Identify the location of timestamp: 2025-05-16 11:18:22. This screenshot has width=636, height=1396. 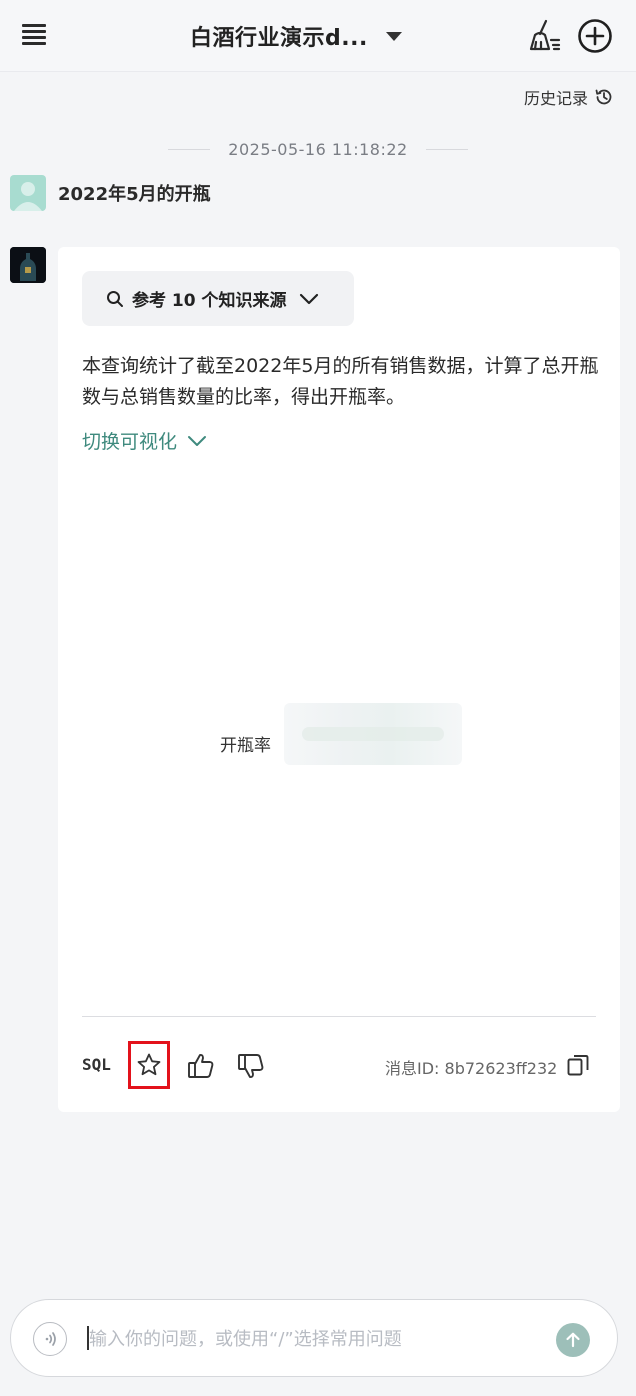
(318, 149).